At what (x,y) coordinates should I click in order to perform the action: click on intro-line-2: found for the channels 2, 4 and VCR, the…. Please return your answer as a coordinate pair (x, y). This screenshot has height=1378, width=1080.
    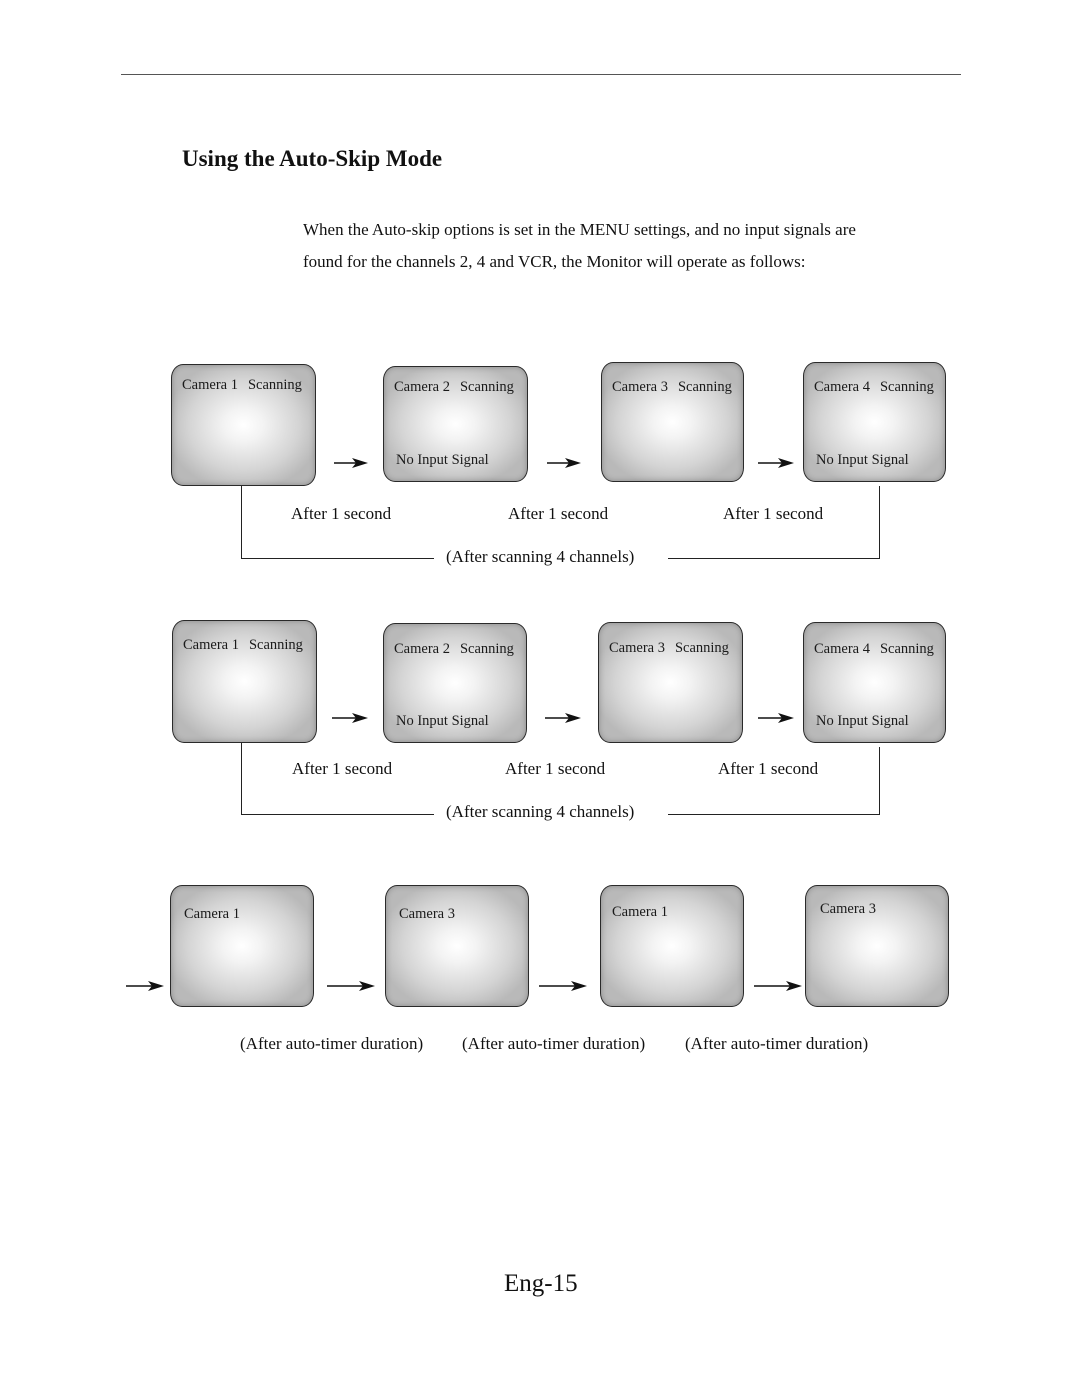
    Looking at the image, I should click on (554, 261).